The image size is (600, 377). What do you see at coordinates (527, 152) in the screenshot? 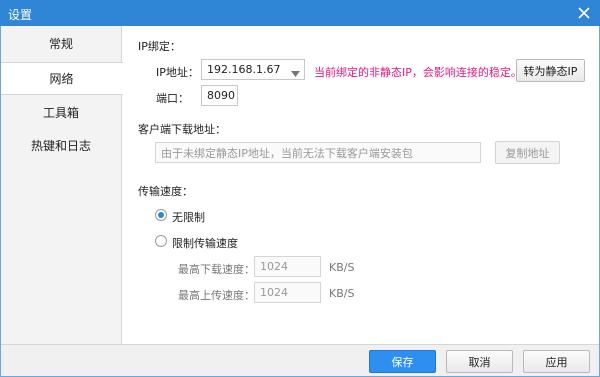
I see `copy-address-button: 复制地址` at bounding box center [527, 152].